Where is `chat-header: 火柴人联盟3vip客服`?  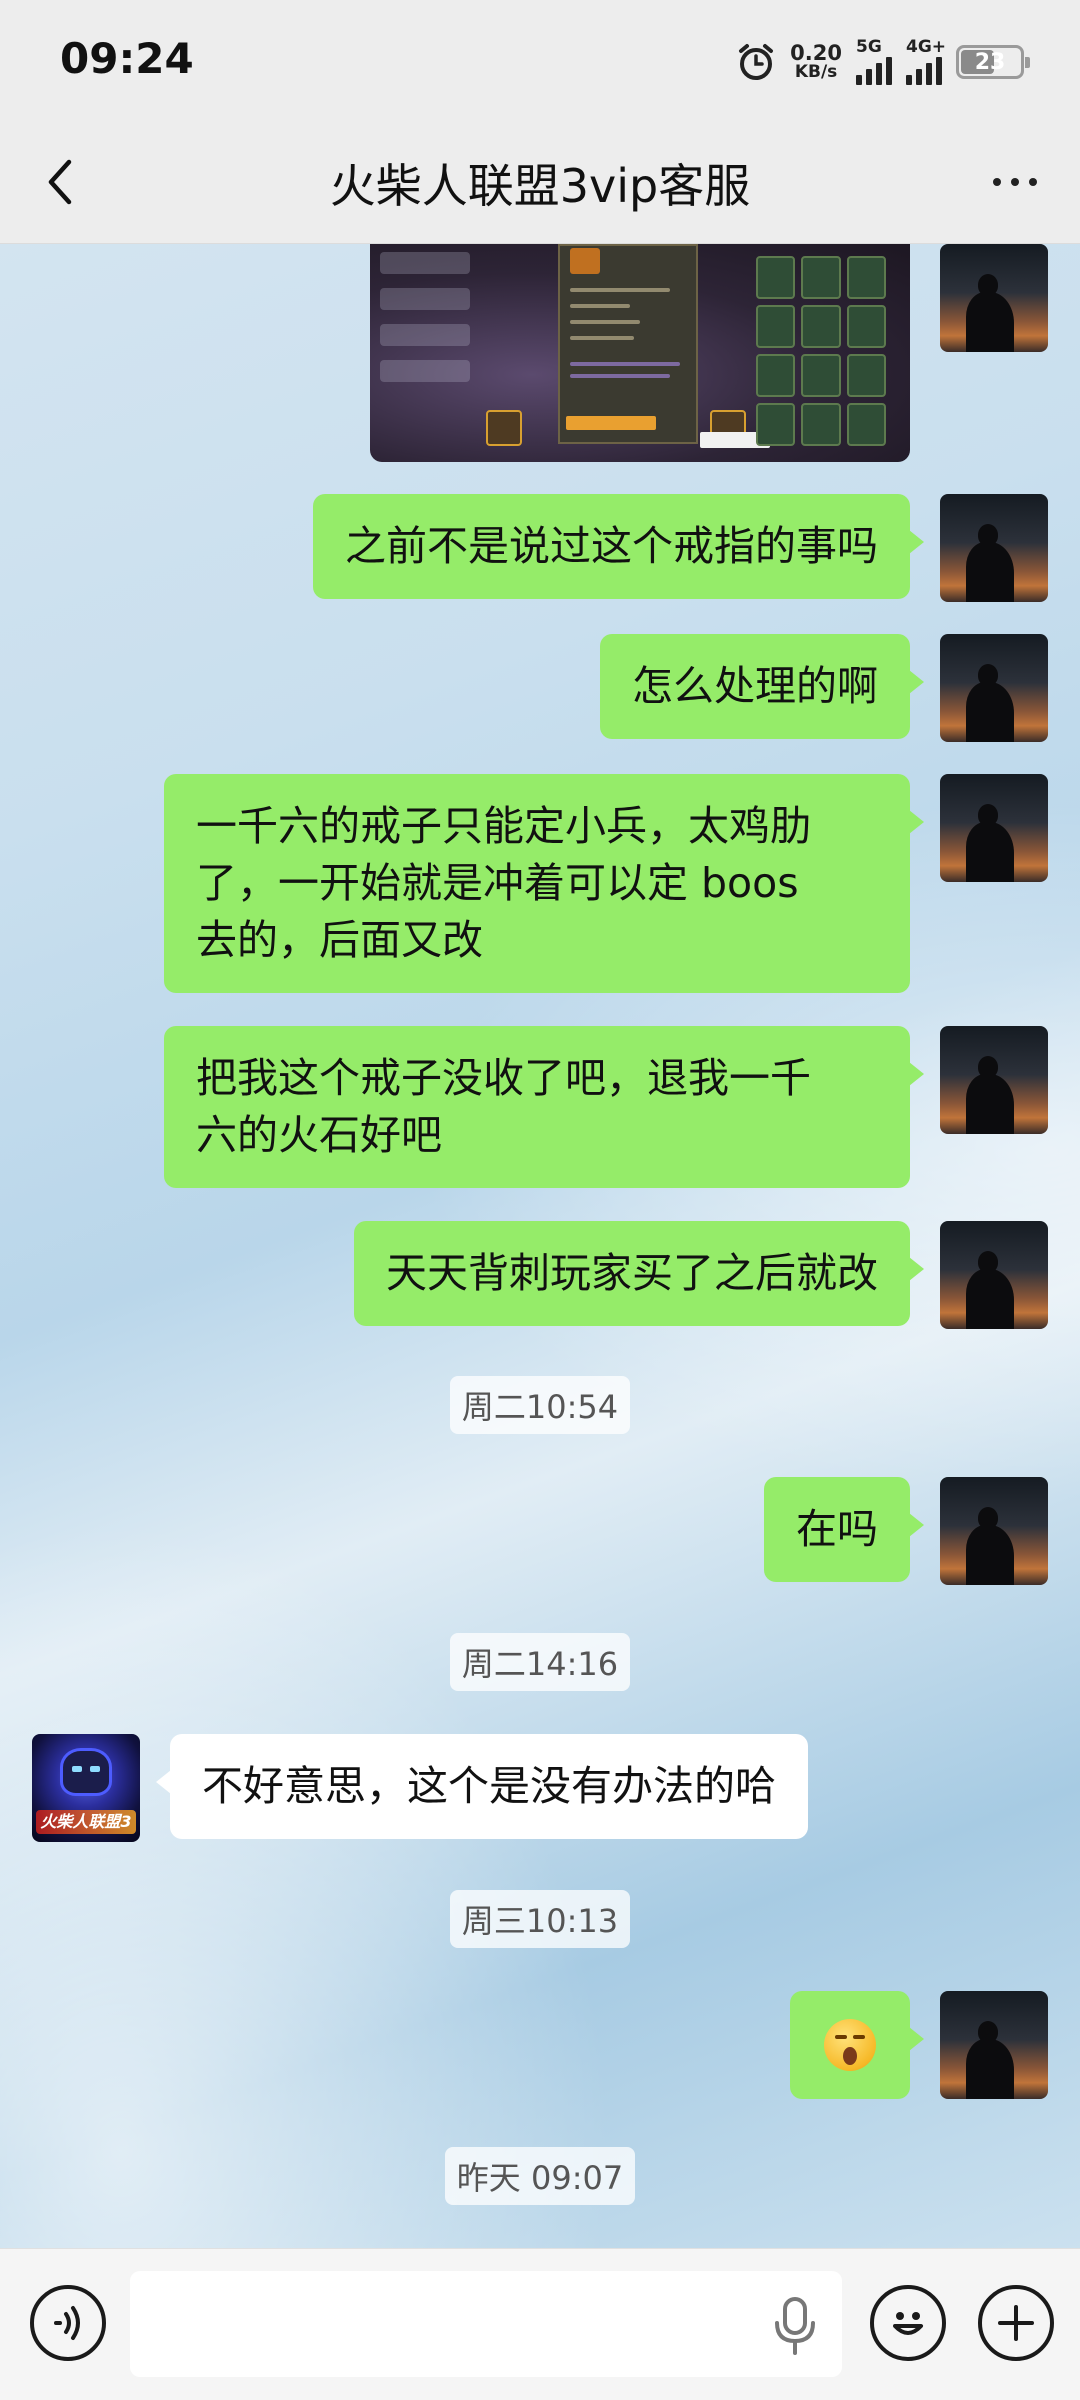 chat-header: 火柴人联盟3vip客服 is located at coordinates (540, 183).